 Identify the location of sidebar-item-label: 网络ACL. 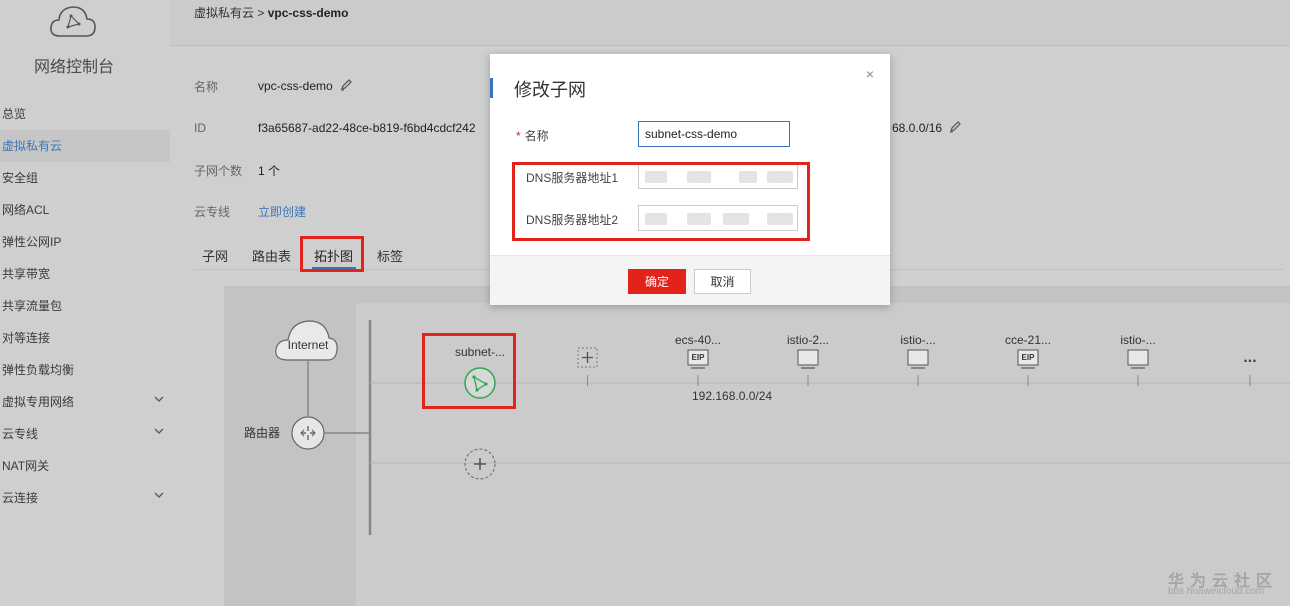
(26, 210).